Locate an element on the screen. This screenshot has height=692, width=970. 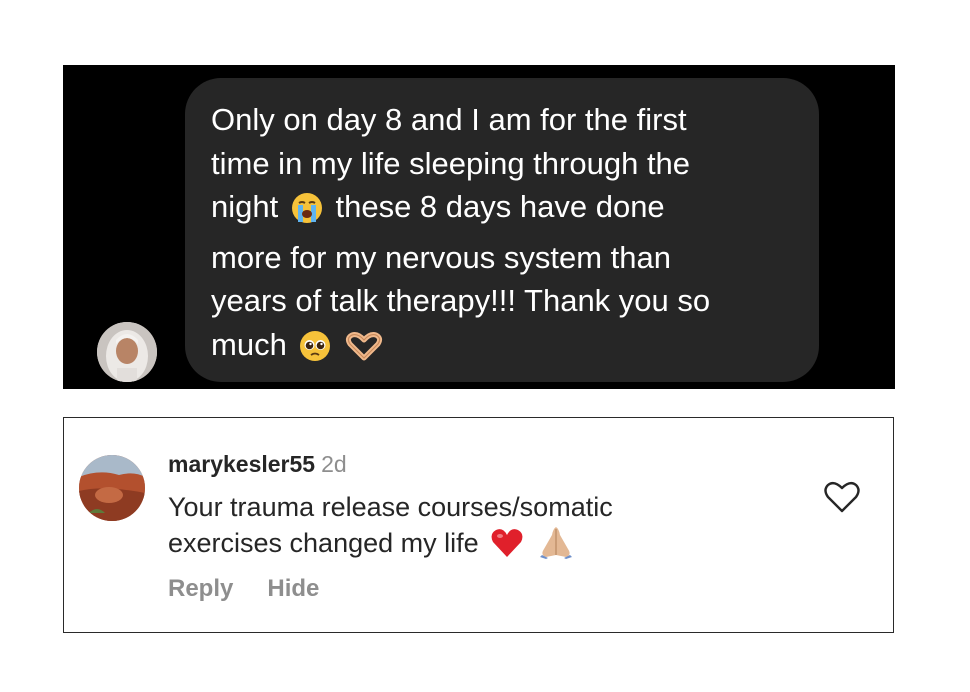
comment-line-with-emoji: exercises changed my life is located at coordinates (390, 546).